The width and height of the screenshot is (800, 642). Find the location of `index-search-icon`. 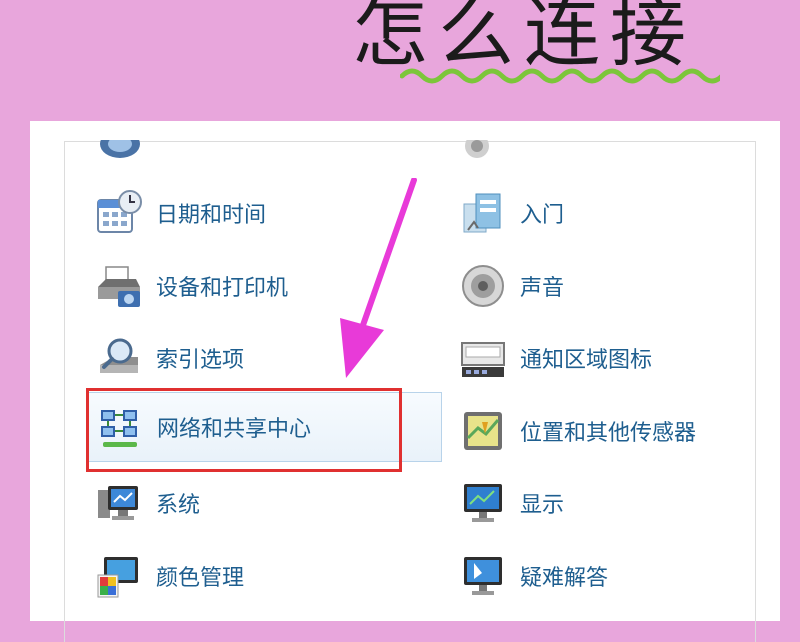

index-search-icon is located at coordinates (119, 358).